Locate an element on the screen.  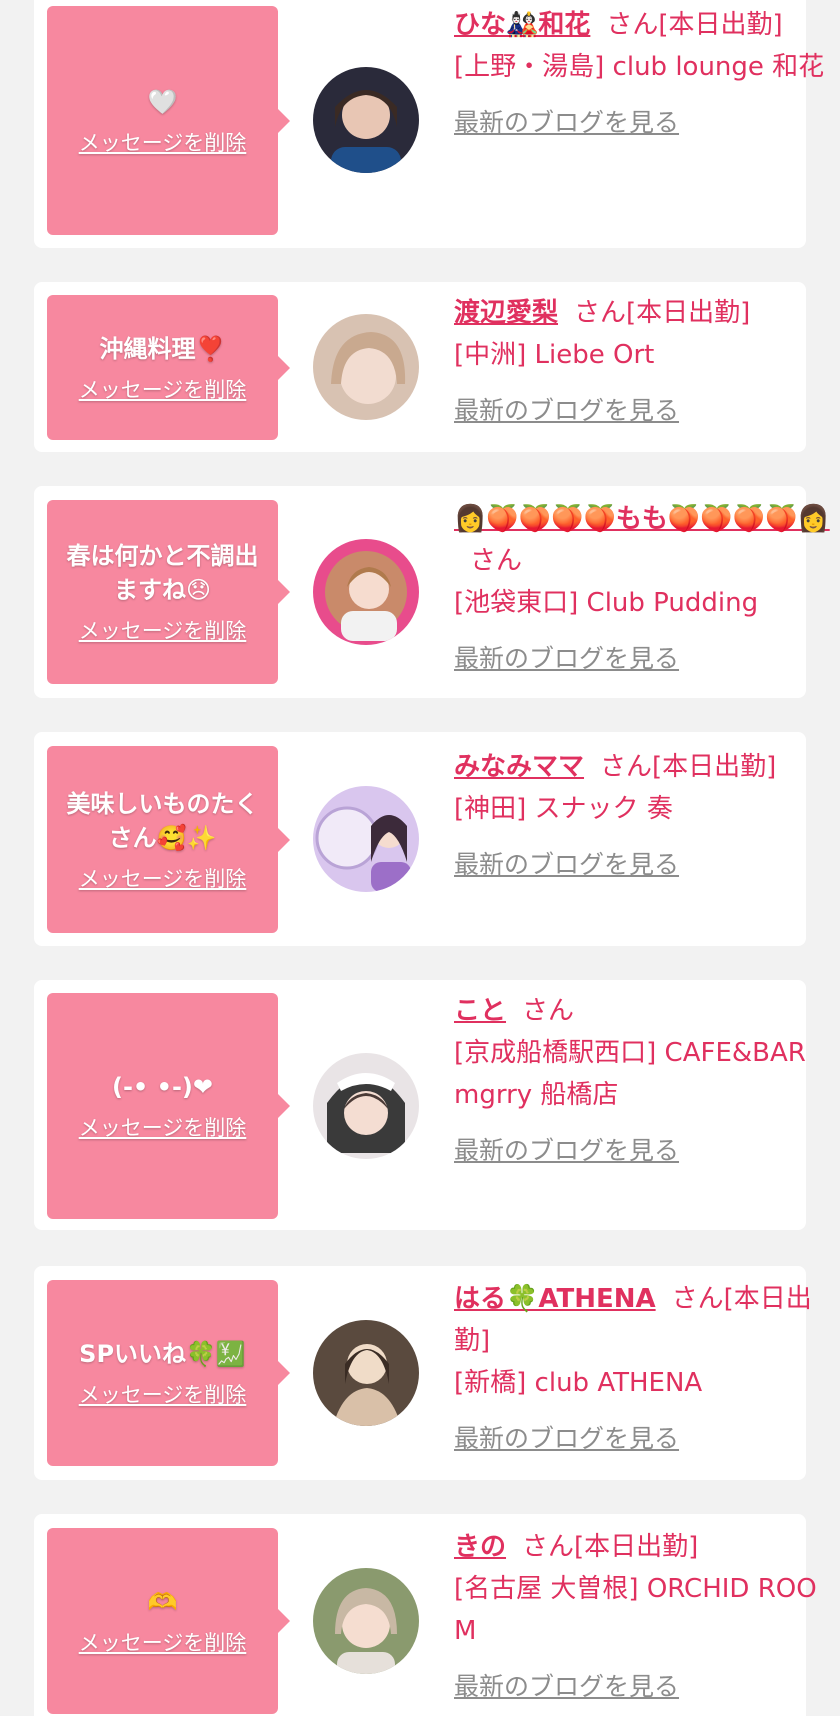
shop-name: [池袋東口] Club Pudding is located at coordinates (606, 603).